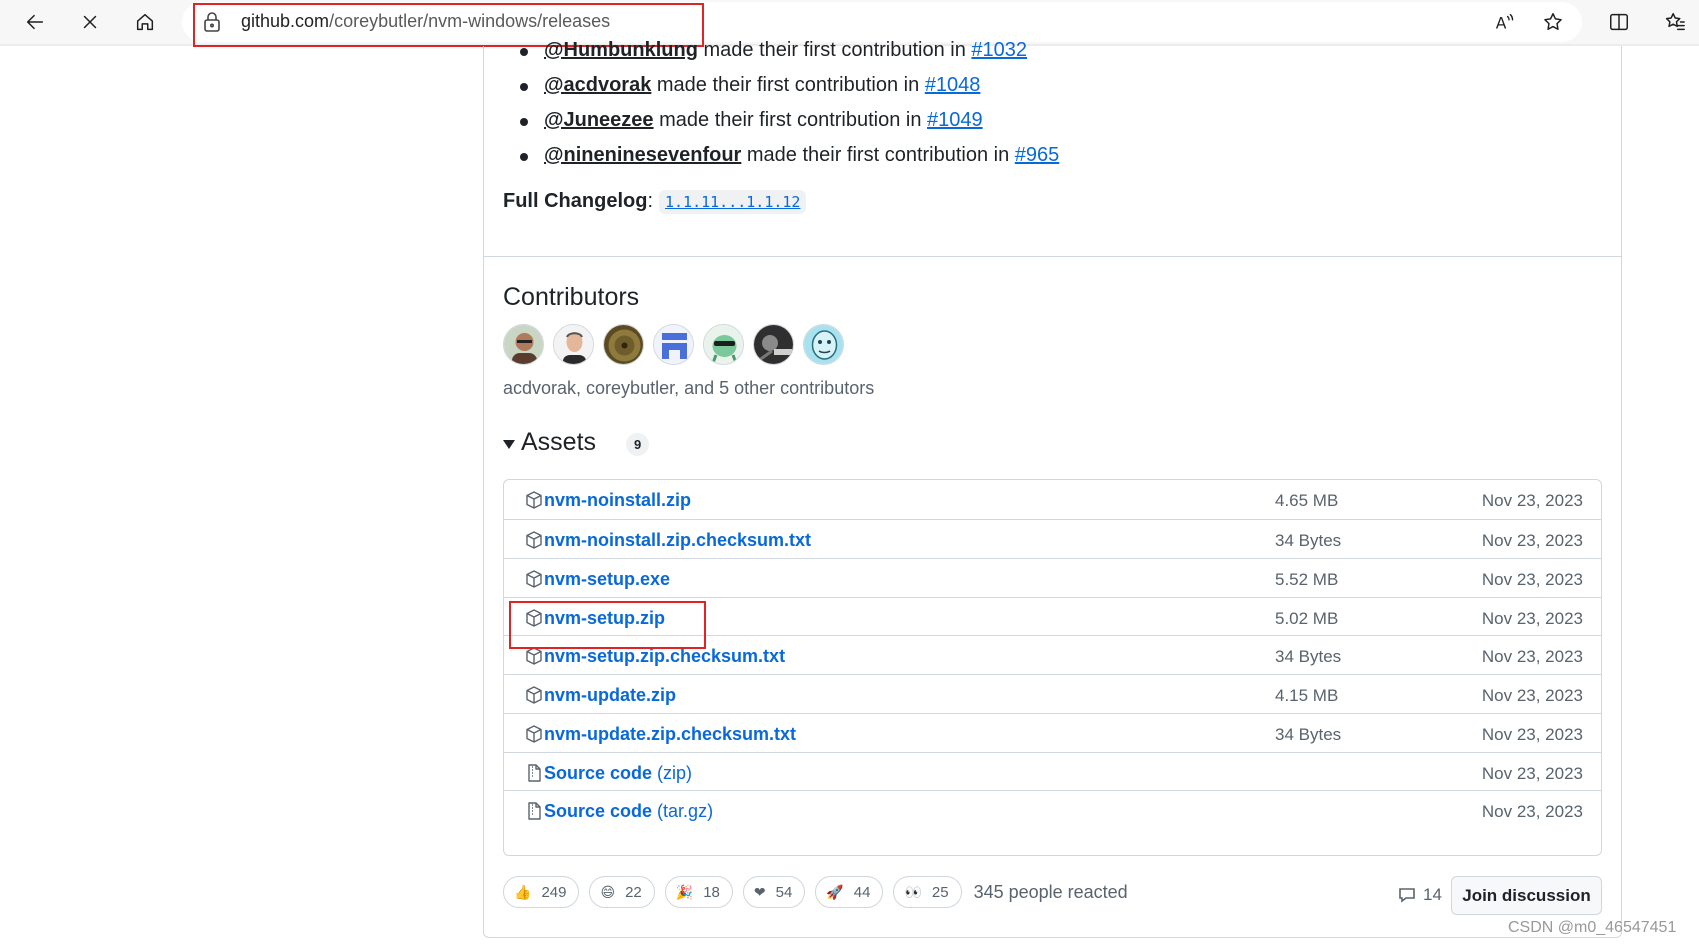 This screenshot has height=947, width=1699. What do you see at coordinates (541, 892) in the screenshot?
I see `reaction-button: 👍 249` at bounding box center [541, 892].